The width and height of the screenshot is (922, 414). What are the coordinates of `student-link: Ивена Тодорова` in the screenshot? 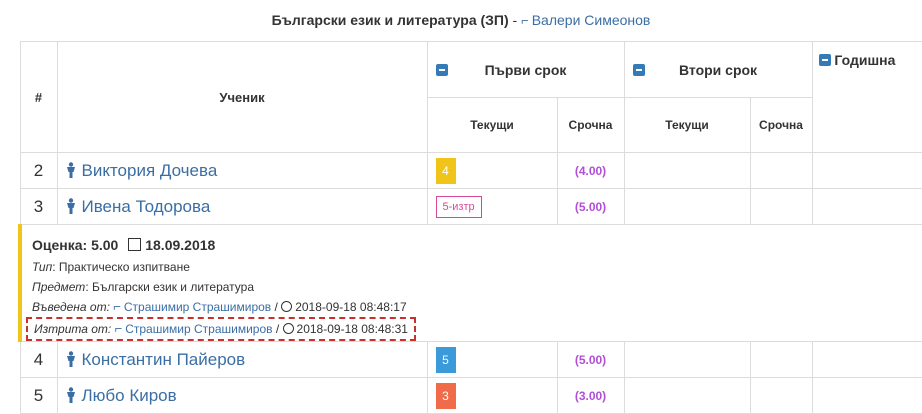 It's located at (242, 206).